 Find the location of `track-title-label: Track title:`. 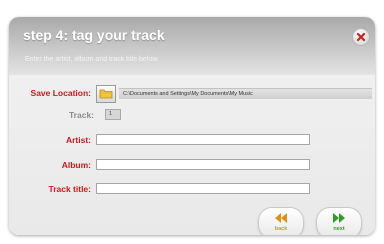

track-title-label: Track title: is located at coordinates (69, 189).